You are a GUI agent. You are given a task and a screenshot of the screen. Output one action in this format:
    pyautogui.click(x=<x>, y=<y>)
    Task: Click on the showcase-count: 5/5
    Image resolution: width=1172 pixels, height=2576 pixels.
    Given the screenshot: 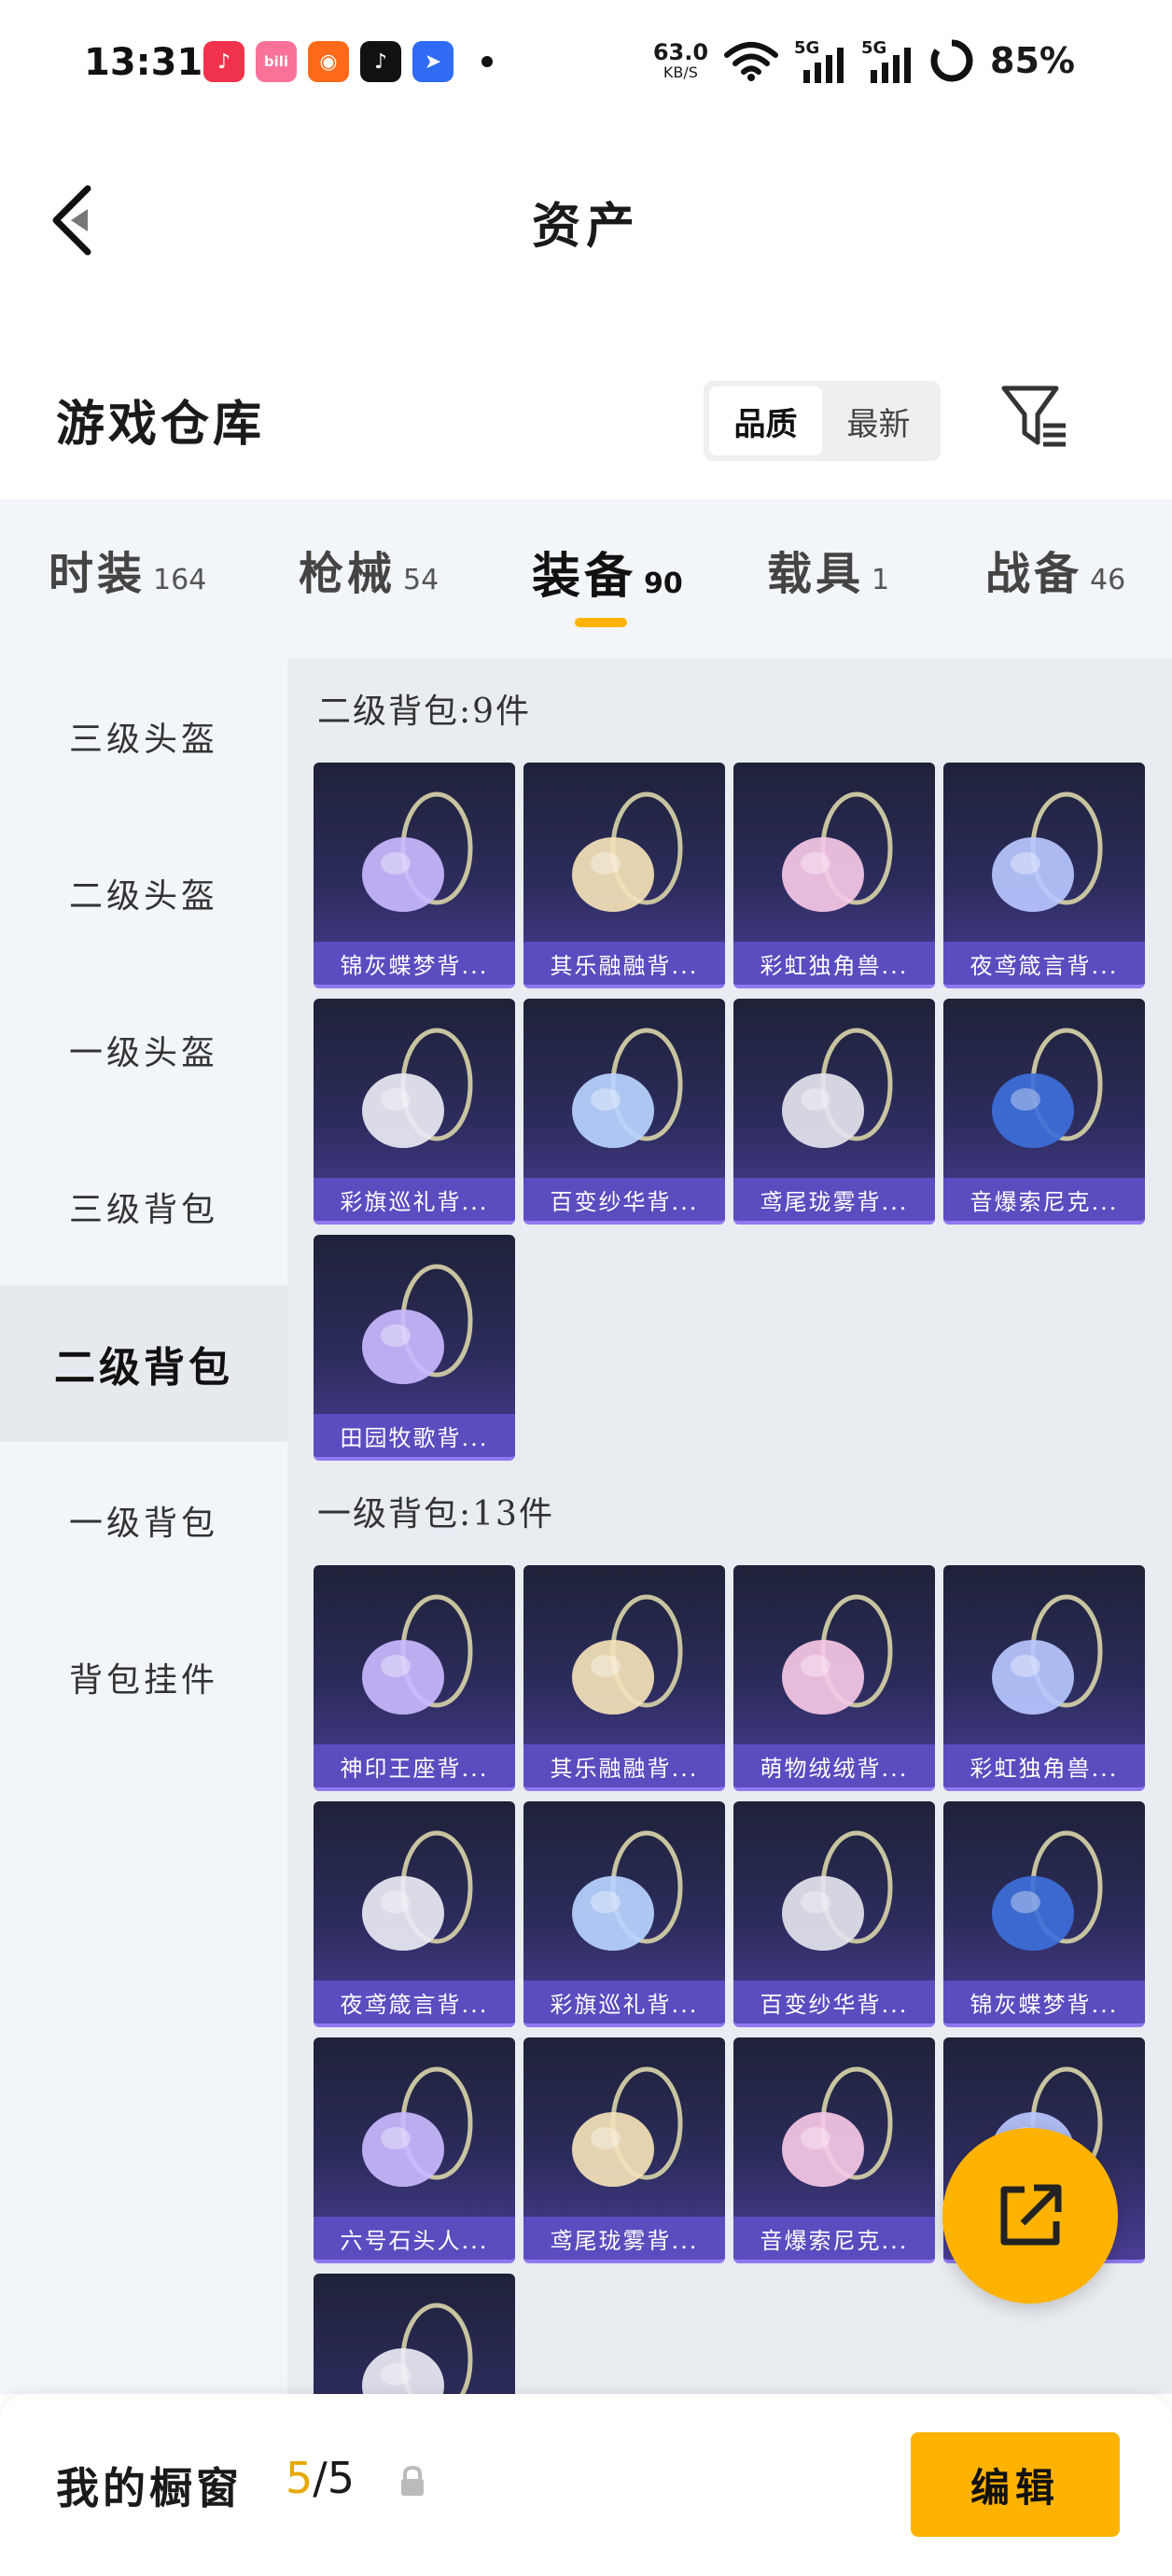 What is the action you would take?
    pyautogui.click(x=321, y=2478)
    